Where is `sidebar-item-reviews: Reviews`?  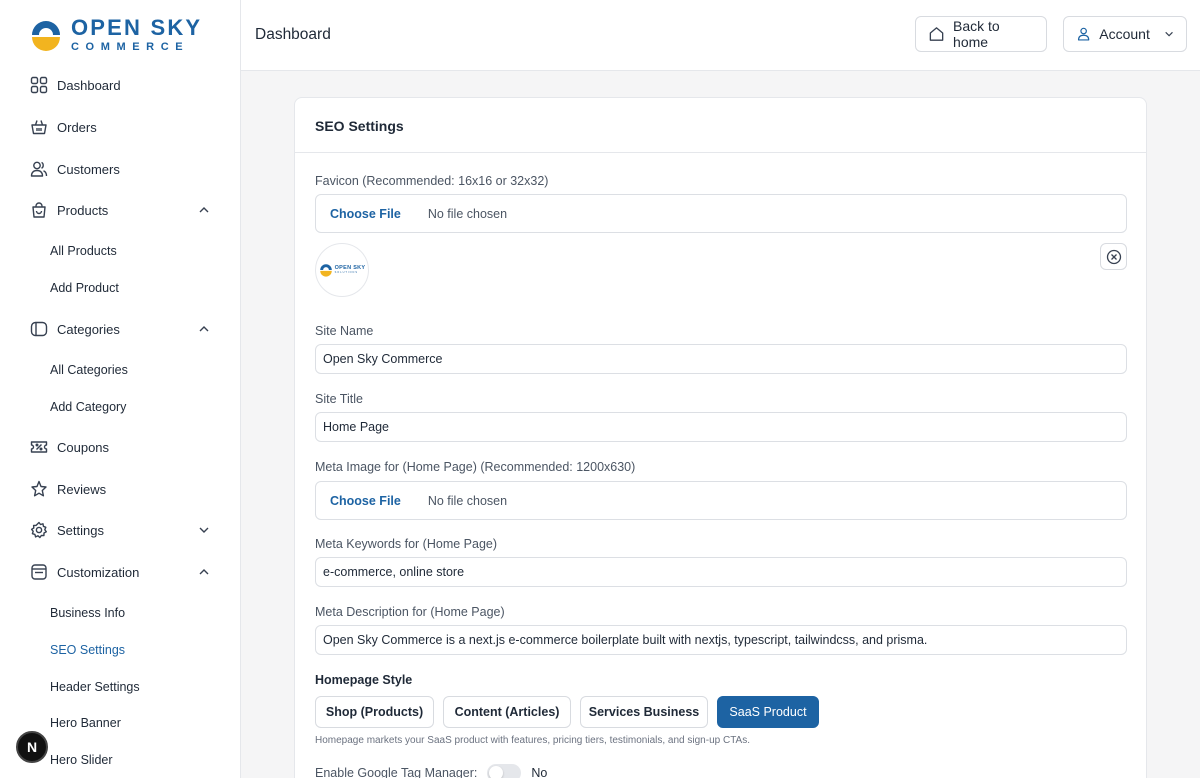 sidebar-item-reviews: Reviews is located at coordinates (121, 489).